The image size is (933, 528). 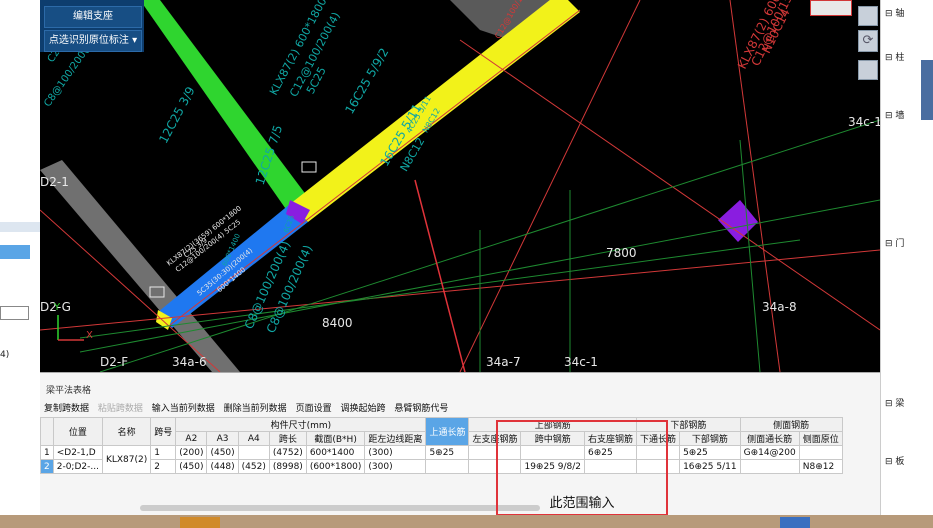 What do you see at coordinates (738, 221) in the screenshot?
I see `purple-column` at bounding box center [738, 221].